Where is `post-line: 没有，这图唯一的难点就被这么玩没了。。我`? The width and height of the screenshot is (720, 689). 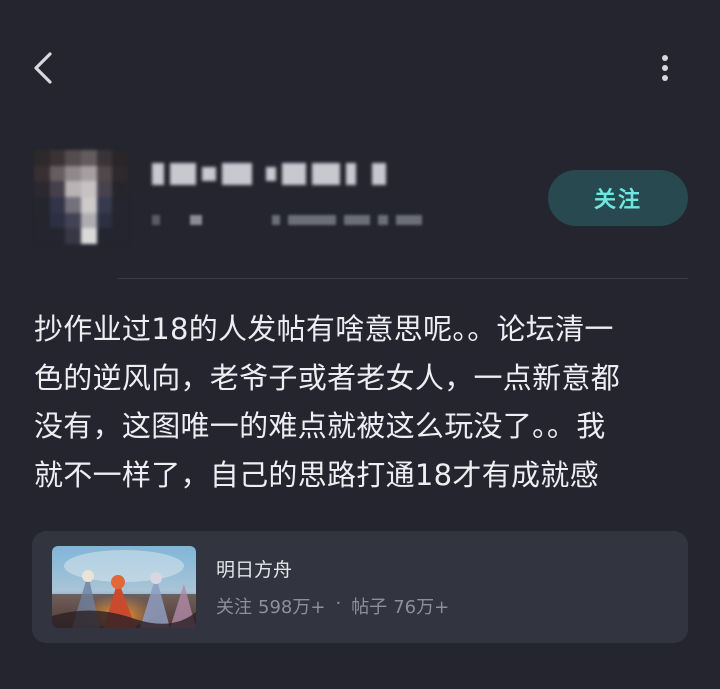
post-line: 没有，这图唯一的难点就被这么玩没了。。我 is located at coordinates (320, 426).